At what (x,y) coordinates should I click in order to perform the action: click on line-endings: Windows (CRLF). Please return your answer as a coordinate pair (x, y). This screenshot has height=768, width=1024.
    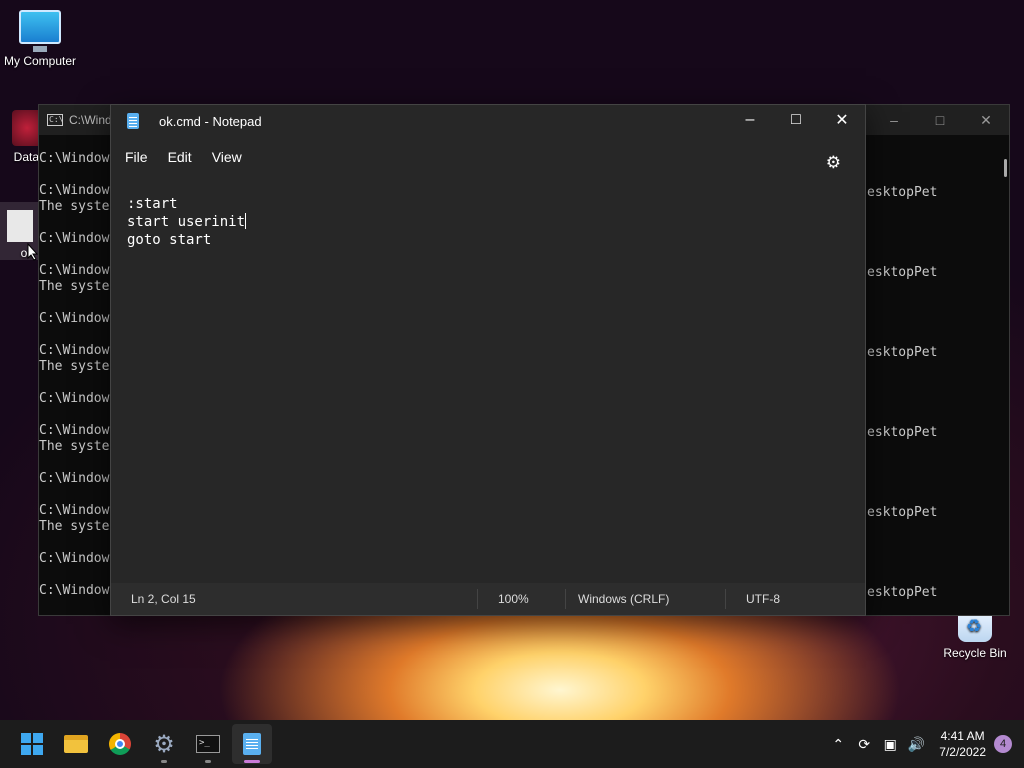
    Looking at the image, I should click on (645, 599).